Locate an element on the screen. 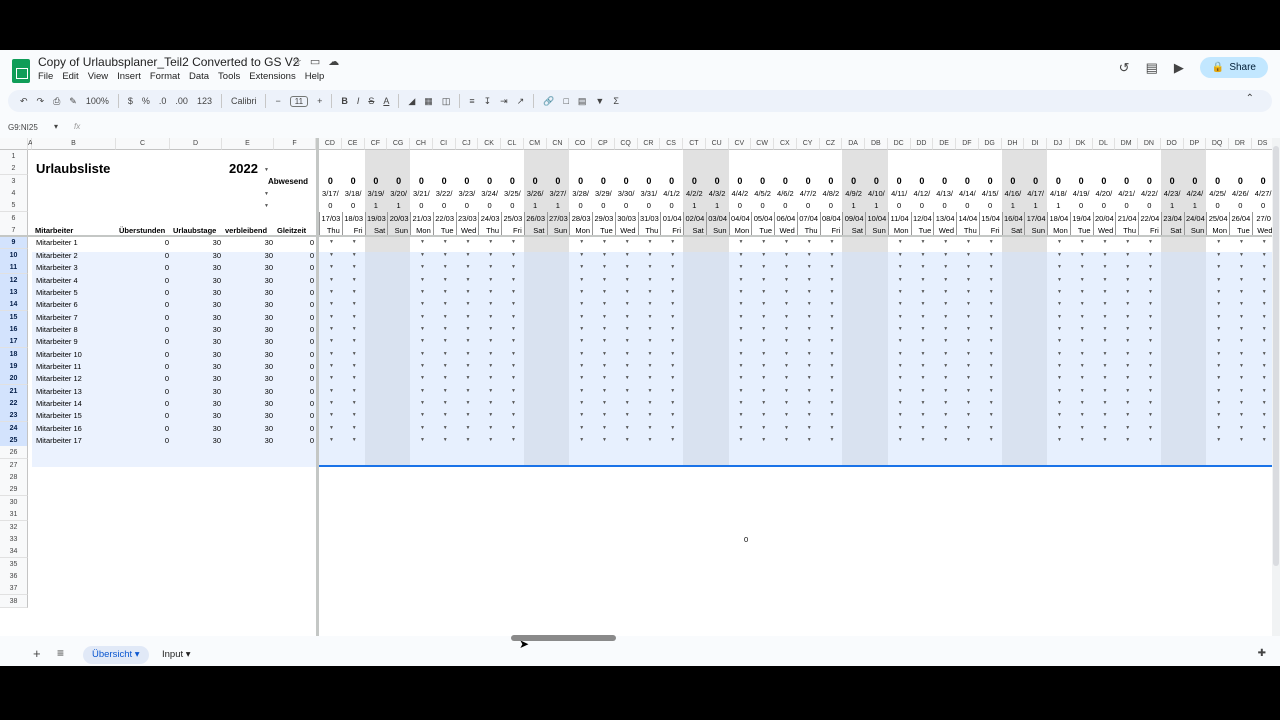 This screenshot has height=720, width=1280. column-header: DI is located at coordinates (1035, 144).